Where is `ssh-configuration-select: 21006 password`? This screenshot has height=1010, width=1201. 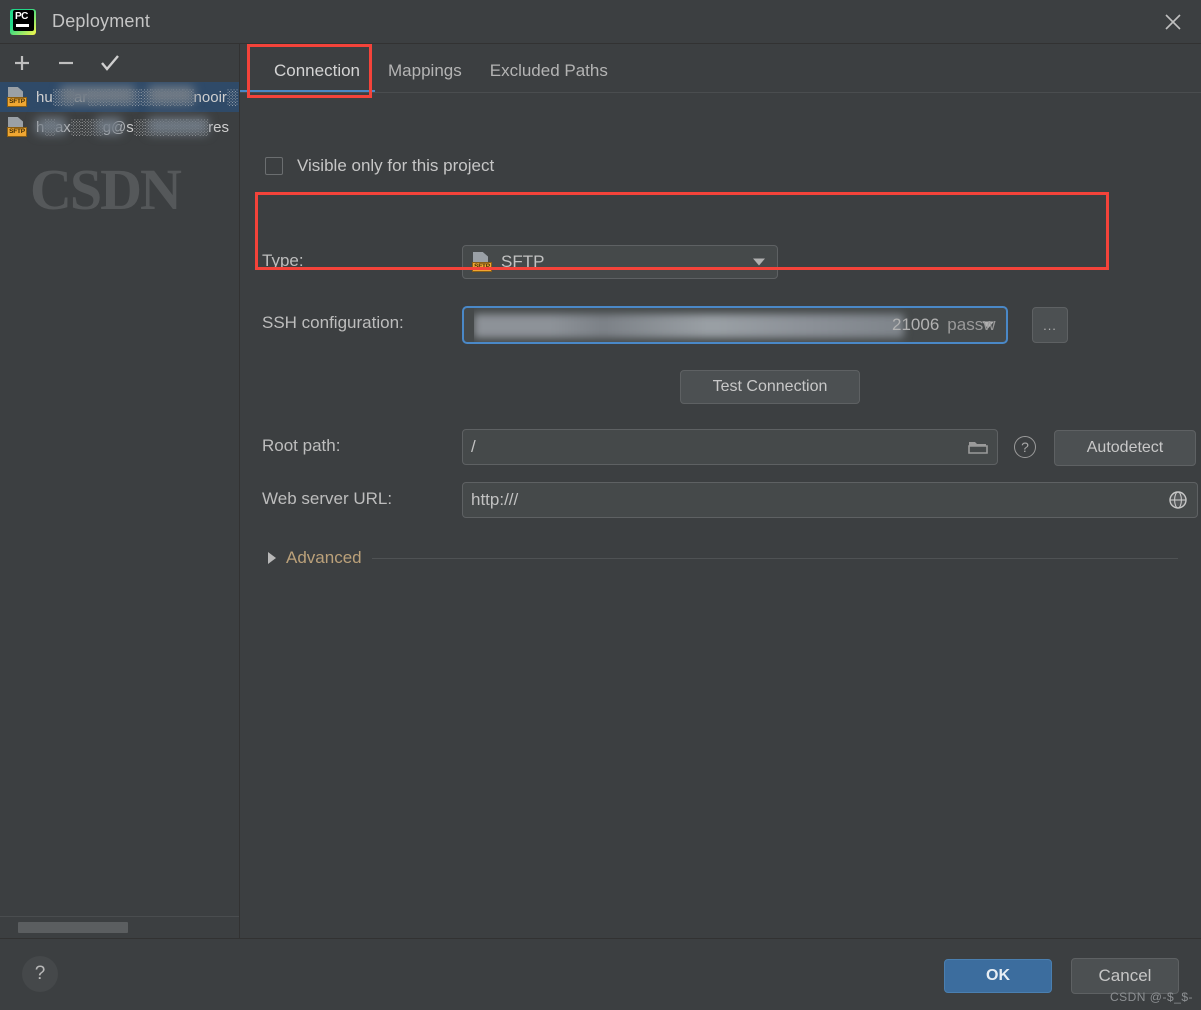
ssh-configuration-select: 21006 password is located at coordinates (735, 325).